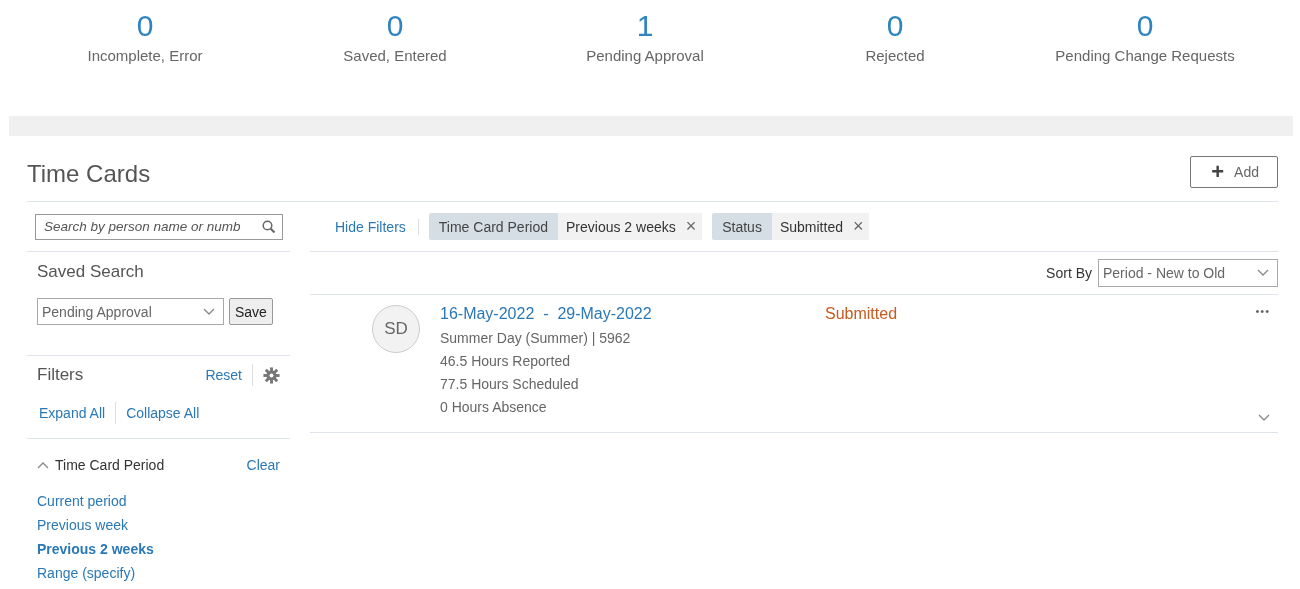 The height and width of the screenshot is (589, 1300). What do you see at coordinates (493, 226) in the screenshot?
I see `filter-chip-label: Time Card Period` at bounding box center [493, 226].